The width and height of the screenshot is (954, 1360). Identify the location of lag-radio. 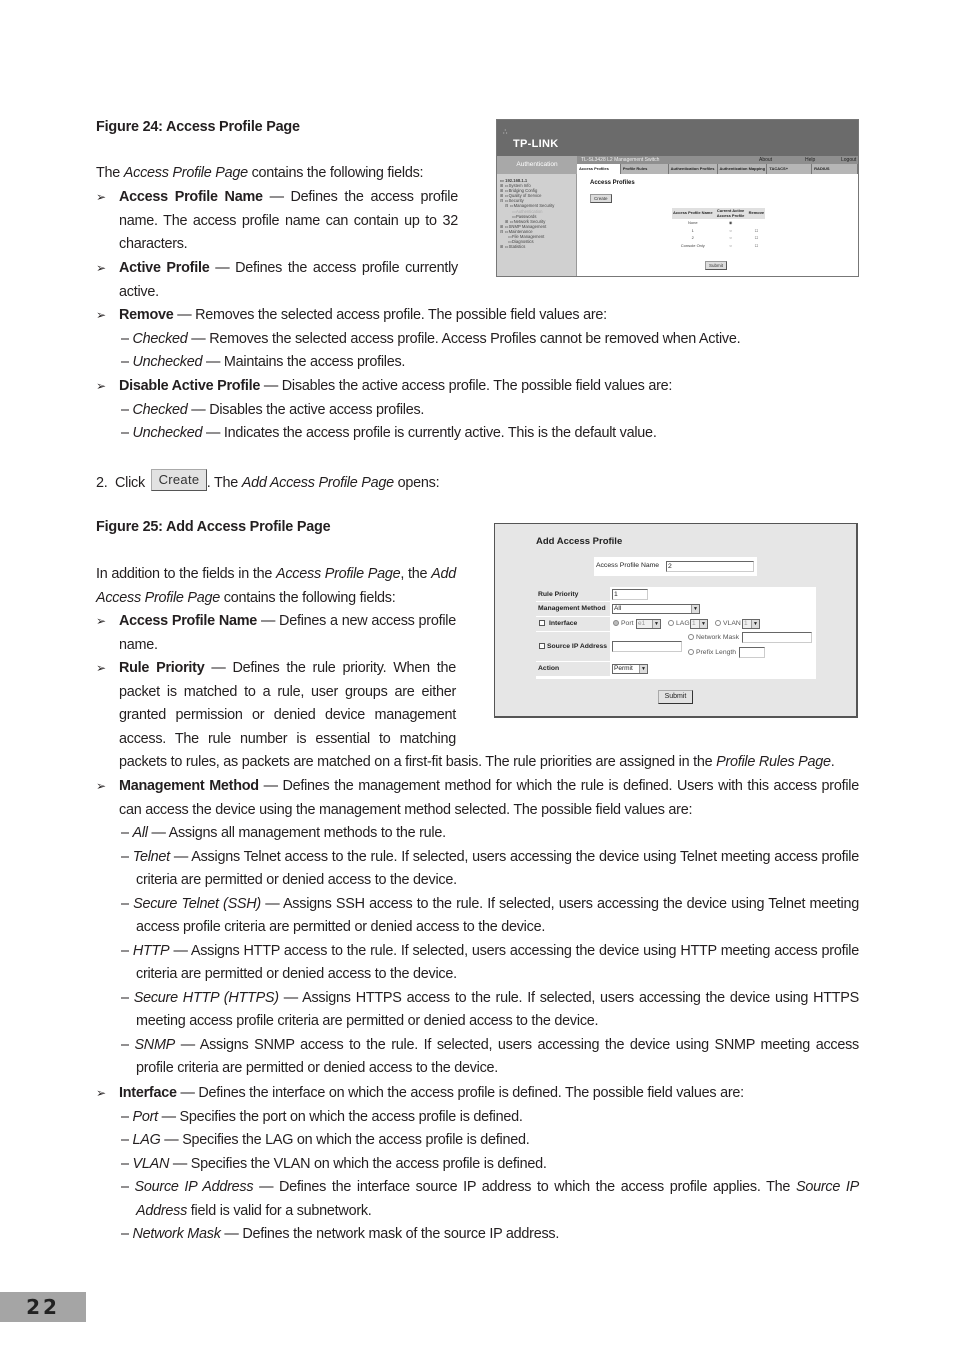
(671, 623).